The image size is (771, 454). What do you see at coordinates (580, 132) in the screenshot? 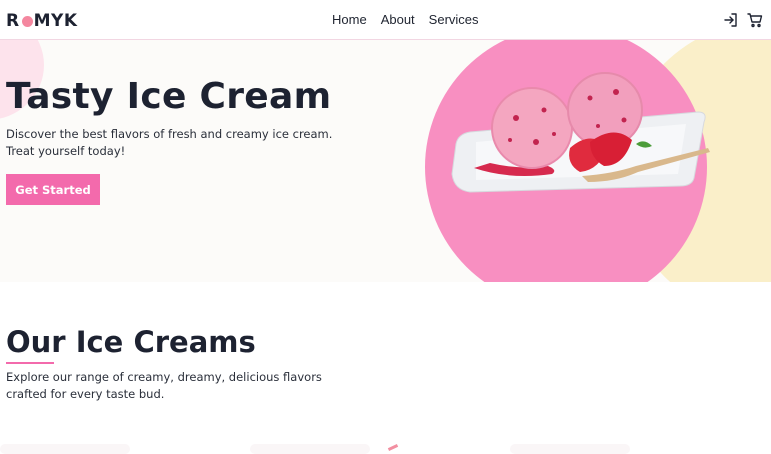
I see `ice-cream-plate-image` at bounding box center [580, 132].